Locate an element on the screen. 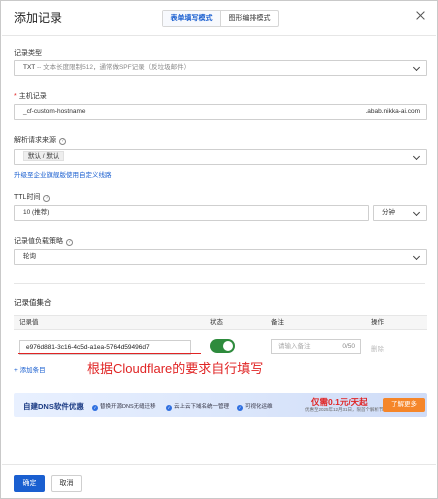  annotation-text: 根据Cloudflare的要求自行填写 is located at coordinates (175, 368).